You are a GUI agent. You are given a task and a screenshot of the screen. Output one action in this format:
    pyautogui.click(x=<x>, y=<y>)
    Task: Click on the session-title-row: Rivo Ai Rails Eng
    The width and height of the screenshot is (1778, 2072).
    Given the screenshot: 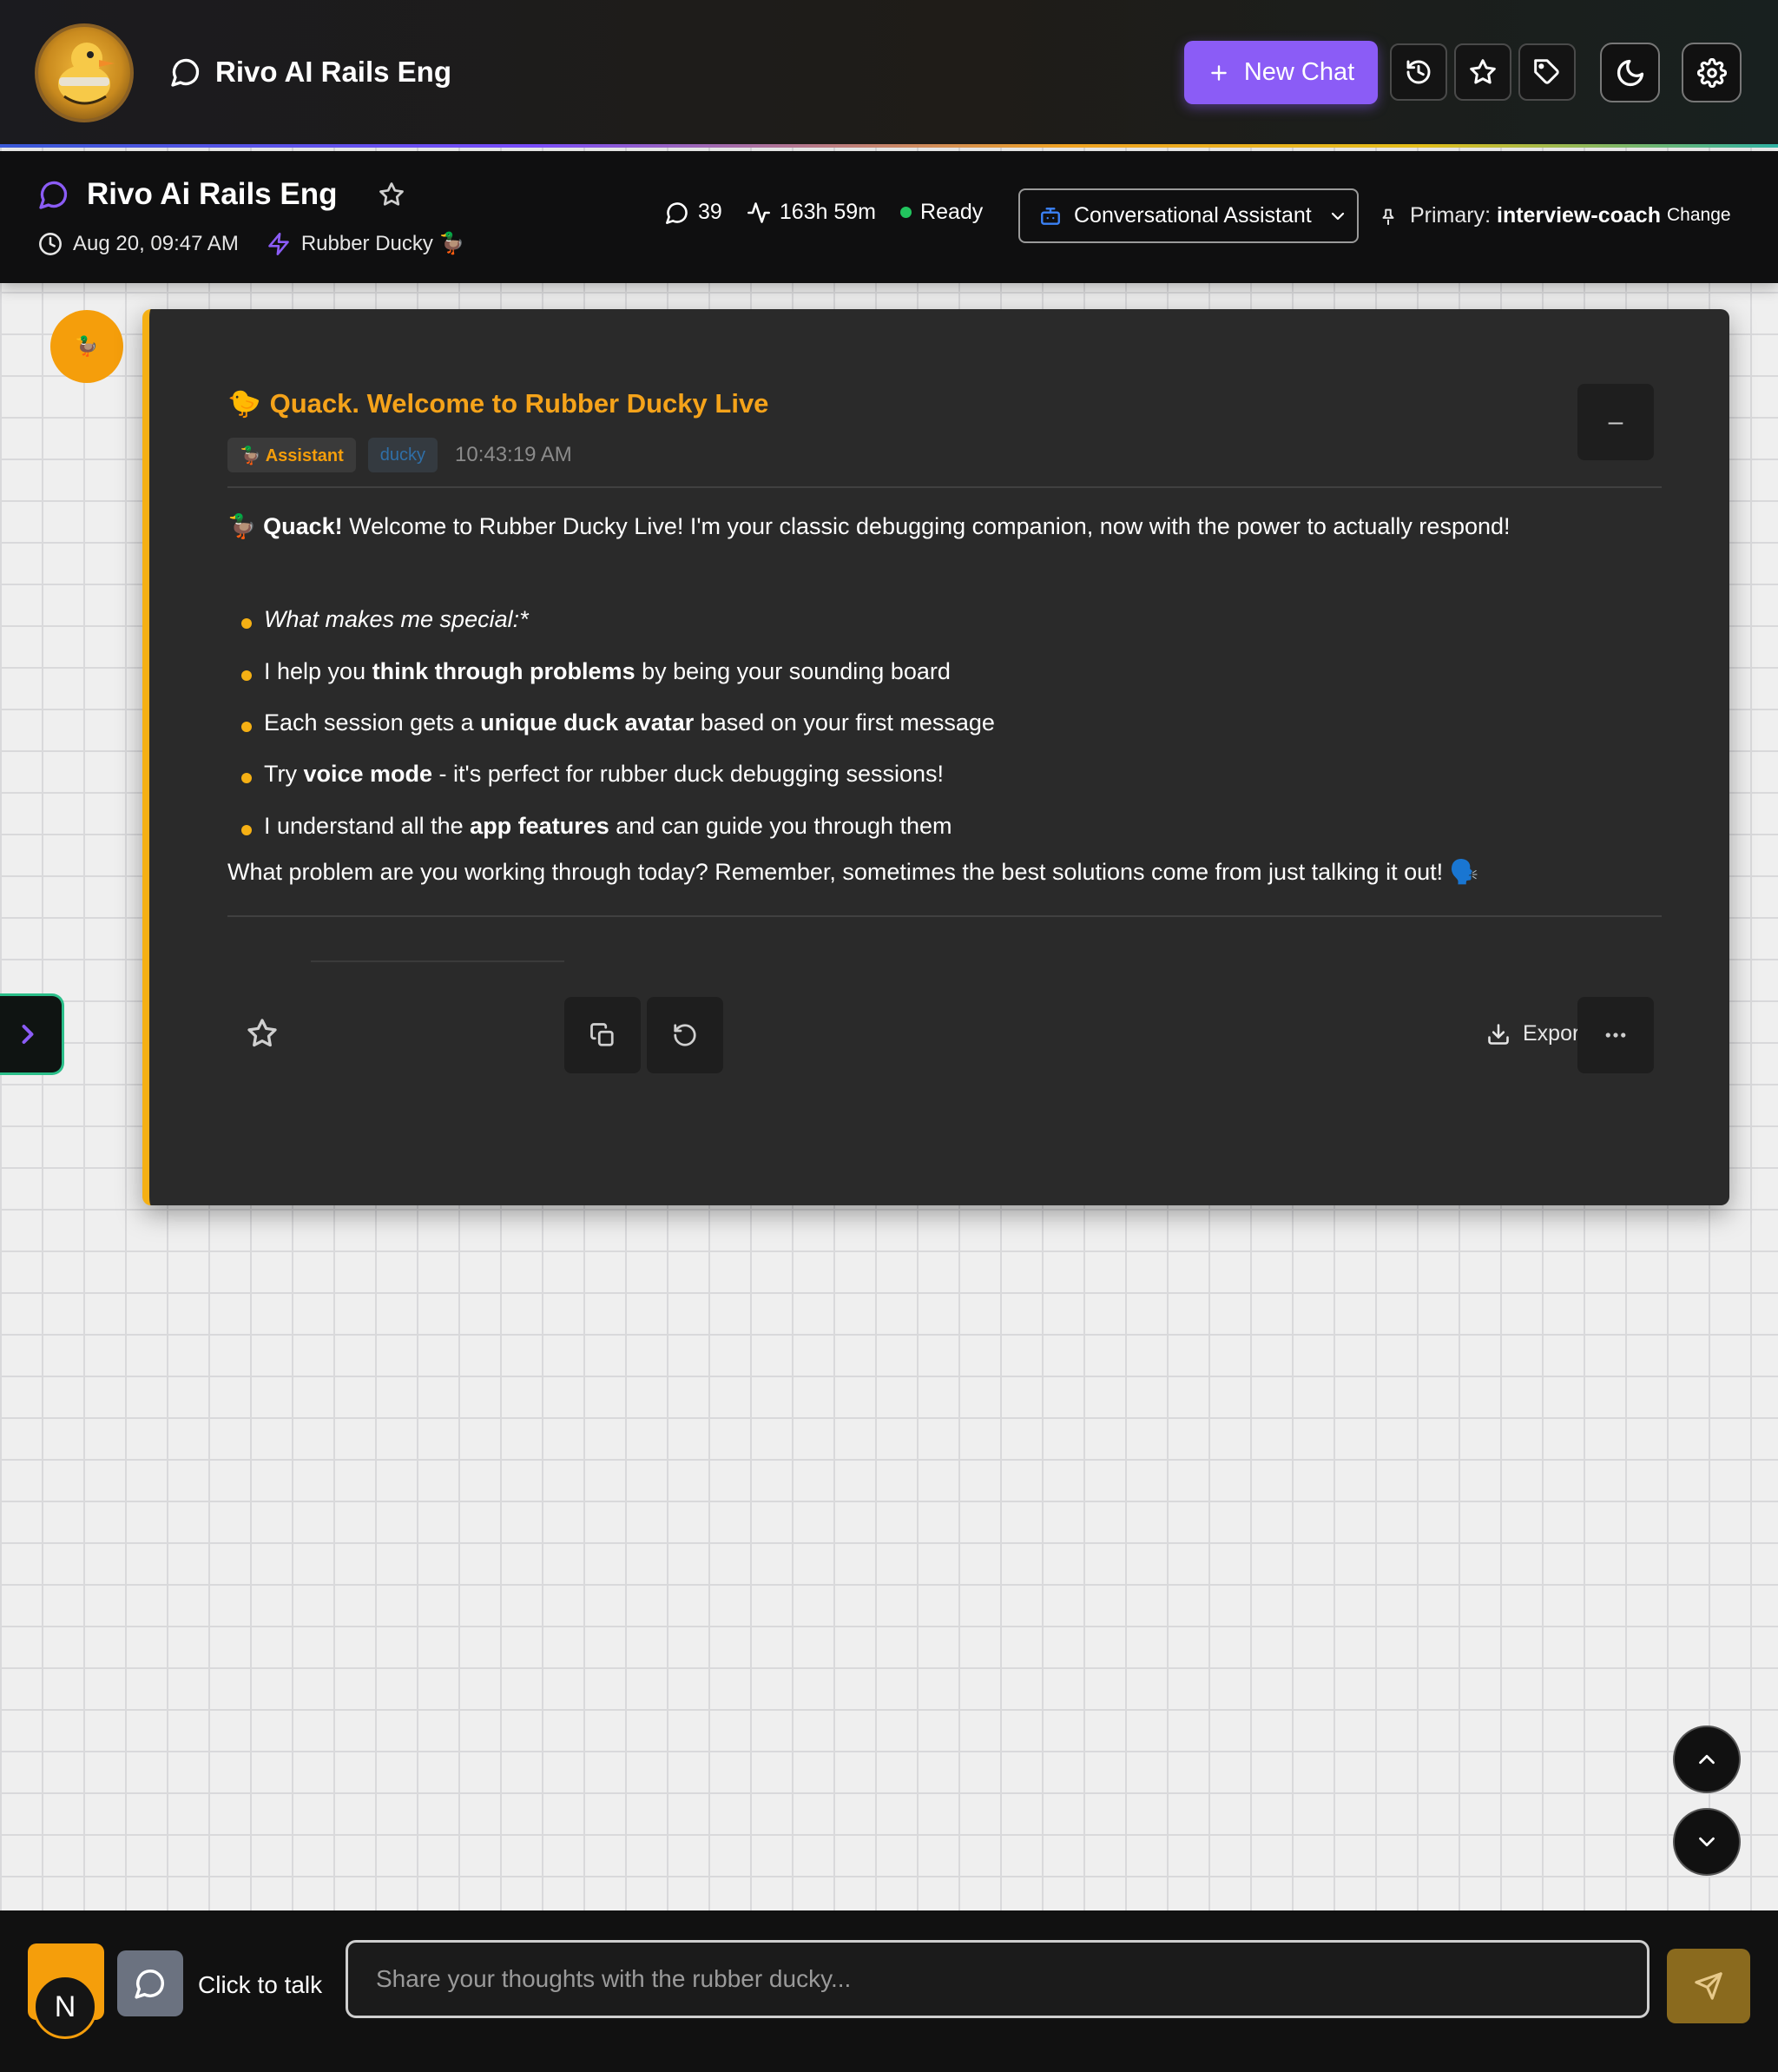 What is the action you would take?
    pyautogui.click(x=222, y=195)
    